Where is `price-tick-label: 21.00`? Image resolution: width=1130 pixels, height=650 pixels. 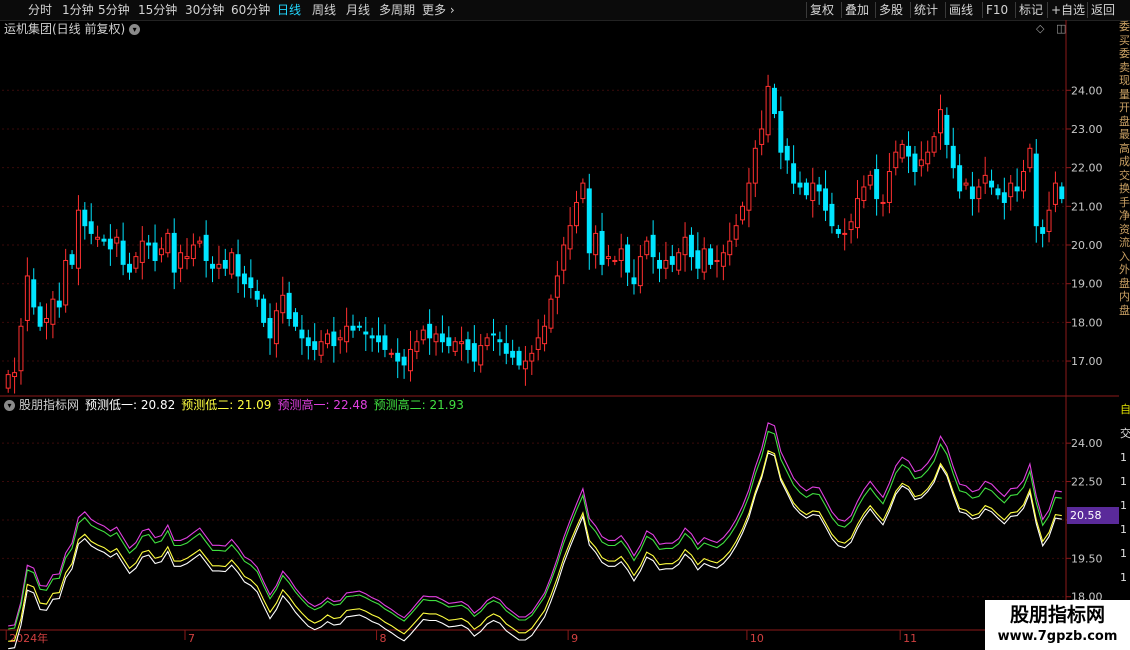 price-tick-label: 21.00 is located at coordinates (1087, 206).